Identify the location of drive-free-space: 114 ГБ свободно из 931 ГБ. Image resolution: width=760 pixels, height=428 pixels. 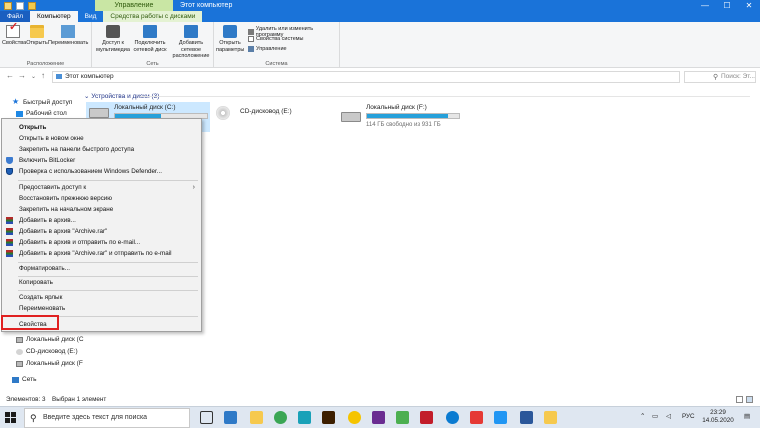
(403, 125).